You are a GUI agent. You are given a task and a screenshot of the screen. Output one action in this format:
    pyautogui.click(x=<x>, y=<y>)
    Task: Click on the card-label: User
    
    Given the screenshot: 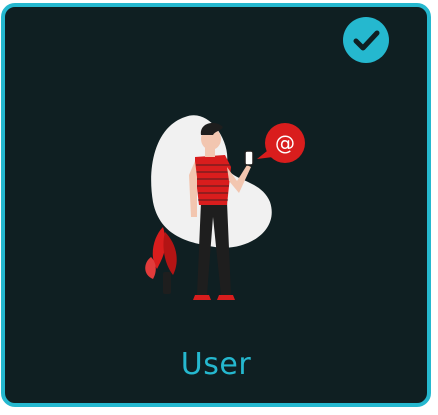 What is the action you would take?
    pyautogui.click(x=216, y=364)
    